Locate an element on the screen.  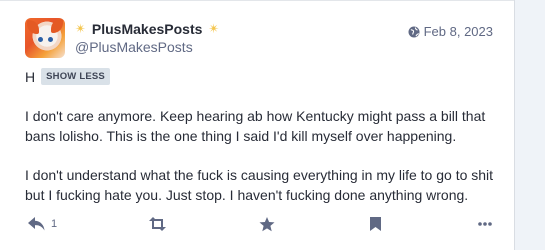
display-name: ✴ PlusMakesPosts ✴ is located at coordinates (147, 29).